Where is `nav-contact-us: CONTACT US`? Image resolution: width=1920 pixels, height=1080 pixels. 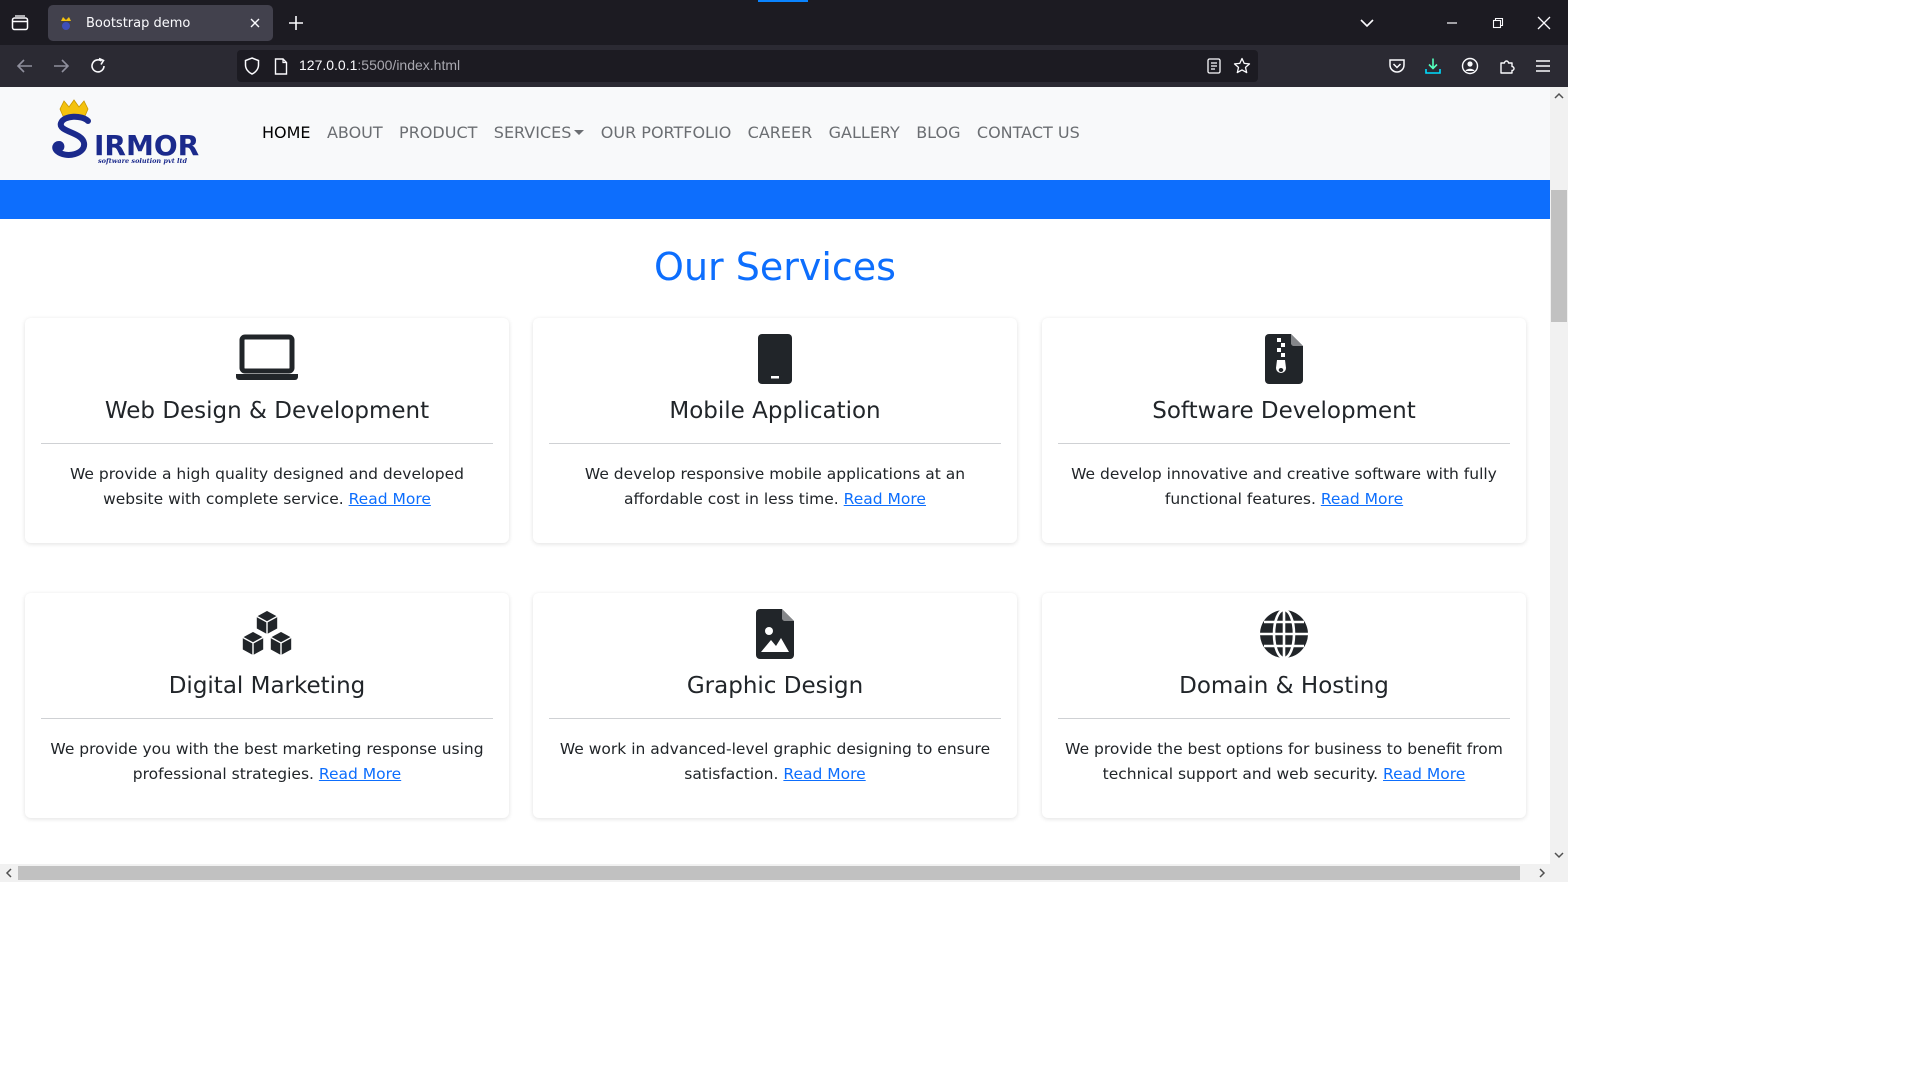 nav-contact-us: CONTACT US is located at coordinates (1028, 132).